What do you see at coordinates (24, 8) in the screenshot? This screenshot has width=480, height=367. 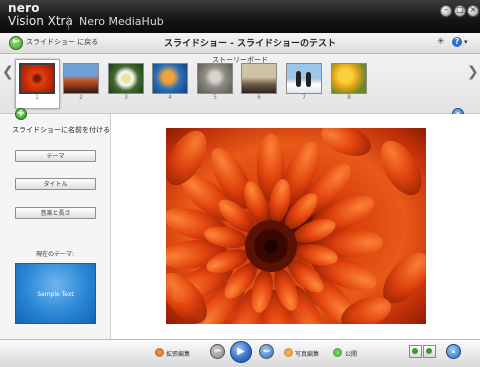 I see `brand-nero: nero` at bounding box center [24, 8].